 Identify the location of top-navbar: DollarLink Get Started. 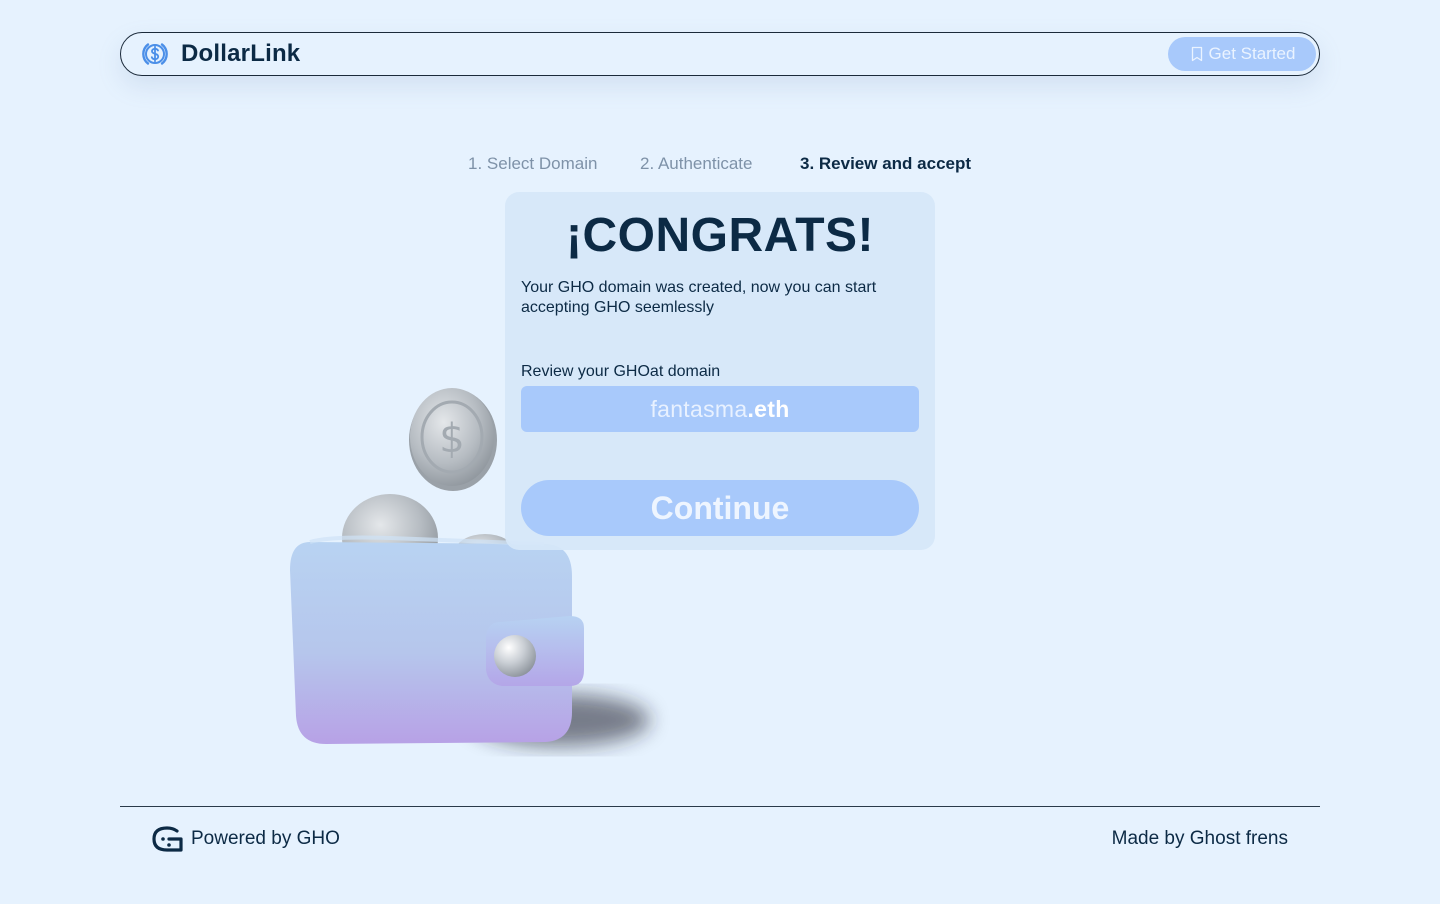
(720, 54).